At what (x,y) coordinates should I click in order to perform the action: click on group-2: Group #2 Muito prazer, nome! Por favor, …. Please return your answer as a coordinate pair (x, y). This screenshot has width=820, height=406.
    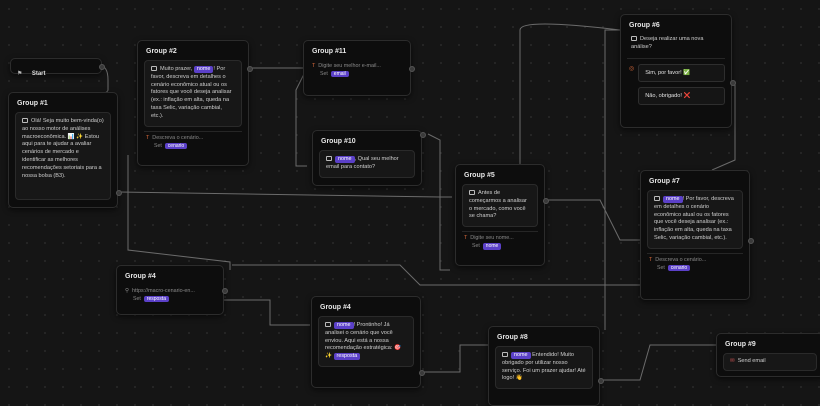
    Looking at the image, I should click on (193, 103).